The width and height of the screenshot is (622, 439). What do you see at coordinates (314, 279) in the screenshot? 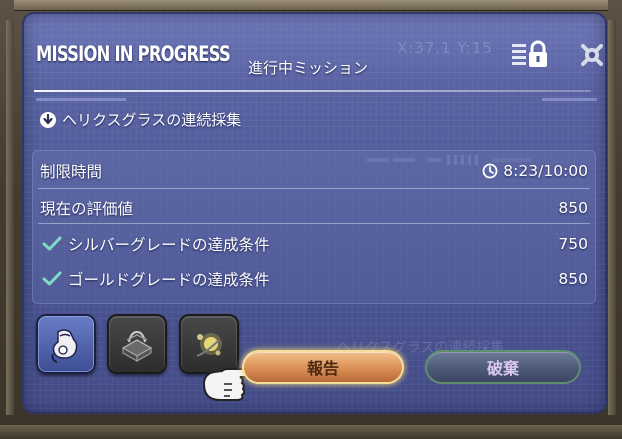
I see `gold-grade-row: ゴールドグレードの達成条件 850` at bounding box center [314, 279].